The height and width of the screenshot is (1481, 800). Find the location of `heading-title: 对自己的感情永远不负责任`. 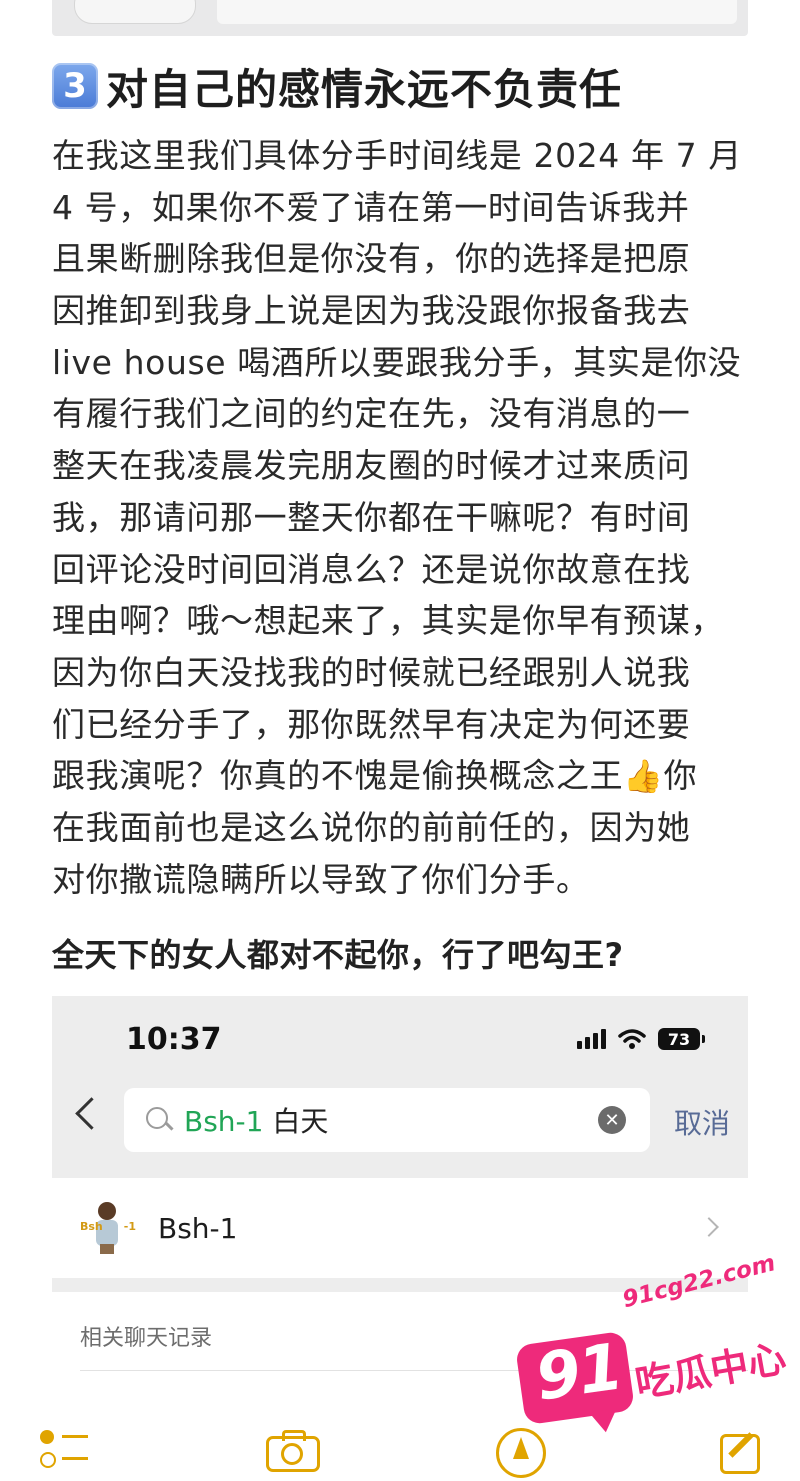

heading-title: 对自己的感情永远不负责任 is located at coordinates (364, 89).